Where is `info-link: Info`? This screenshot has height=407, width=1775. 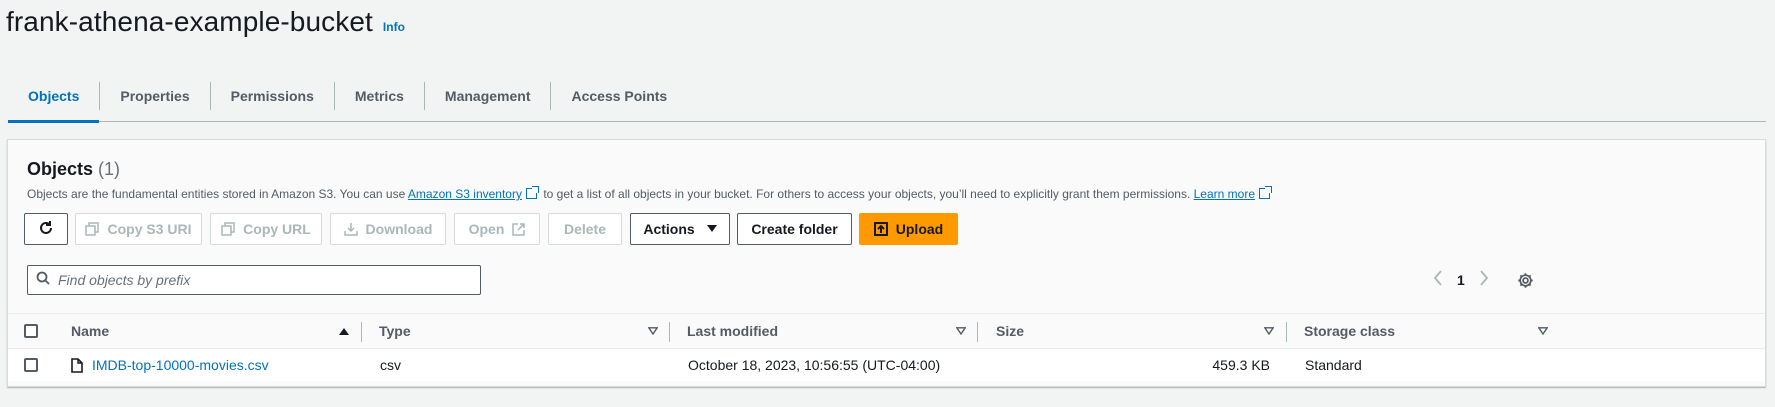 info-link: Info is located at coordinates (394, 27).